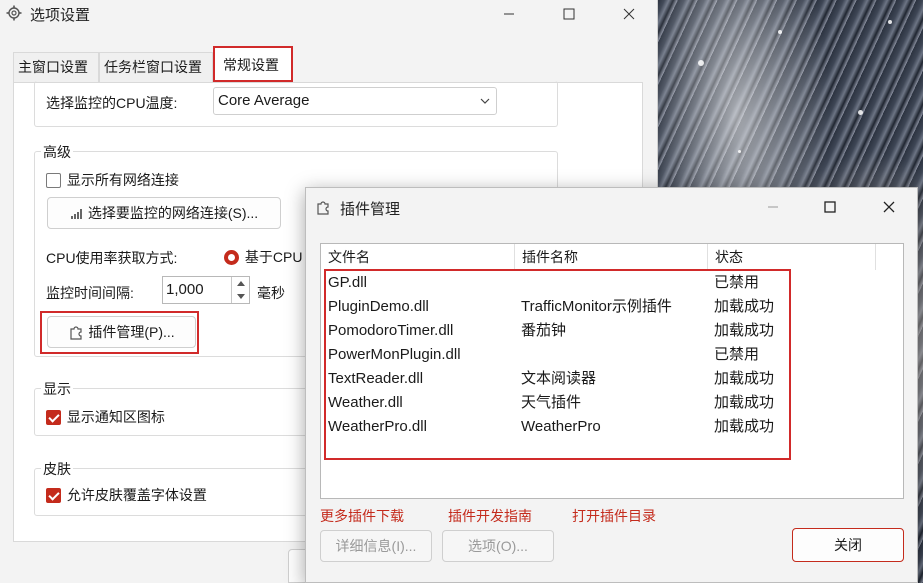 This screenshot has height=583, width=923. I want to click on dialog-close-button, so click(889, 207).